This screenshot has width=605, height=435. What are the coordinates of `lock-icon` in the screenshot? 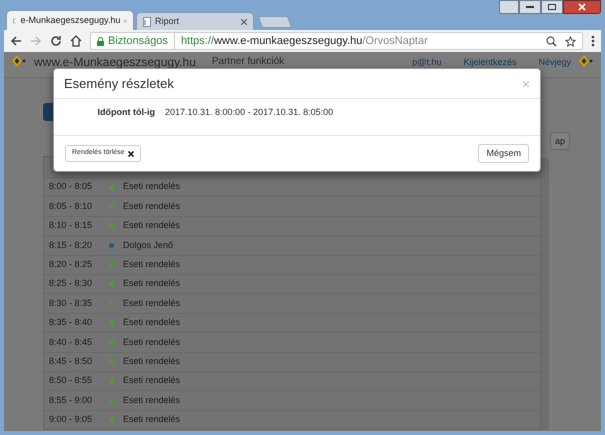 It's located at (100, 41).